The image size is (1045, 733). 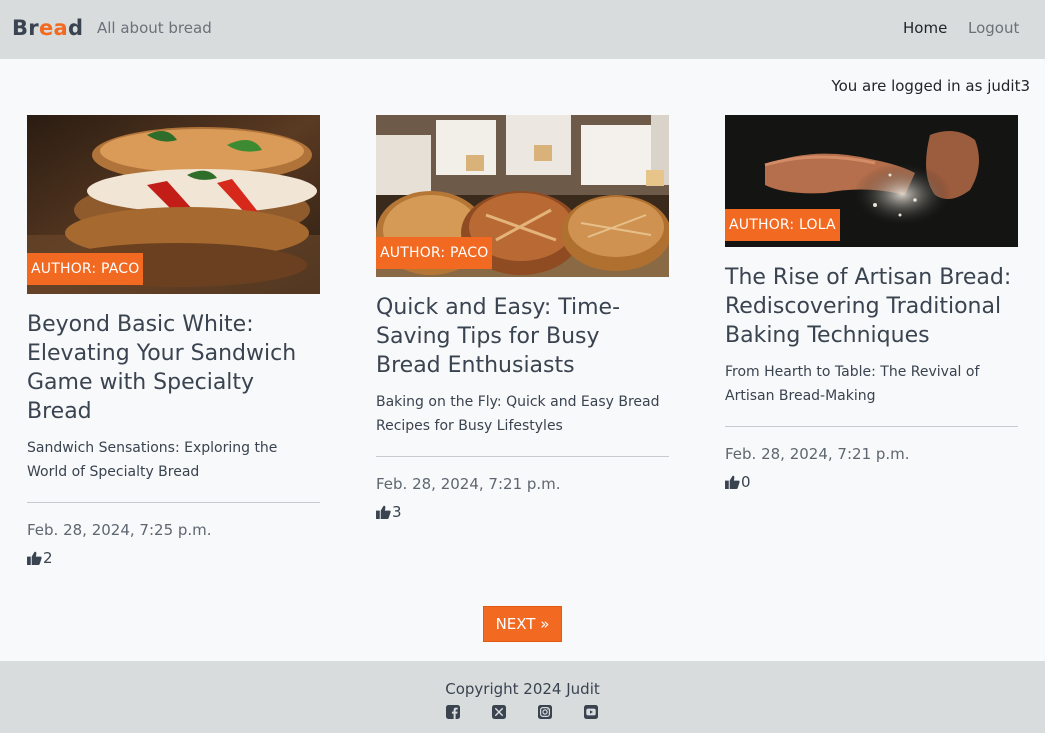 What do you see at coordinates (453, 712) in the screenshot?
I see `facebook-icon` at bounding box center [453, 712].